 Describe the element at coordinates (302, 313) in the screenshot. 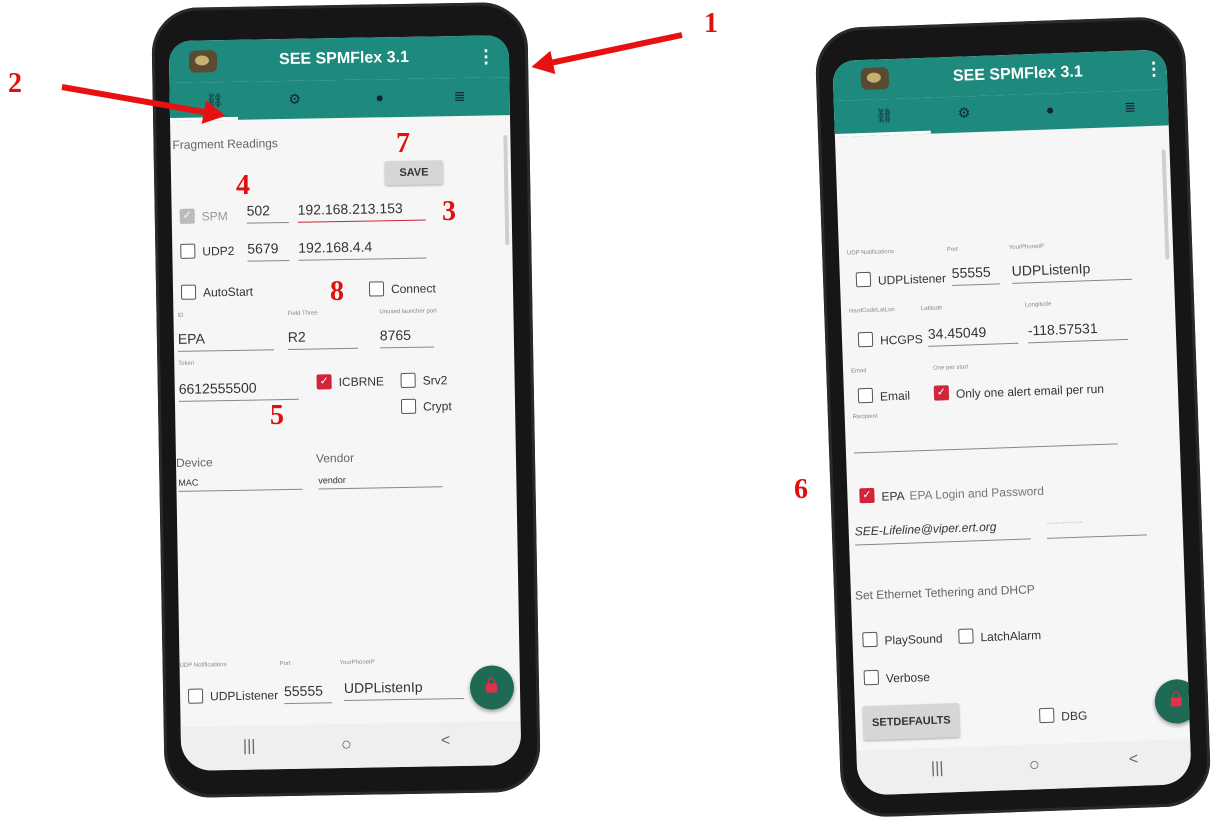

I see `field-three-hint: Field Three` at that location.